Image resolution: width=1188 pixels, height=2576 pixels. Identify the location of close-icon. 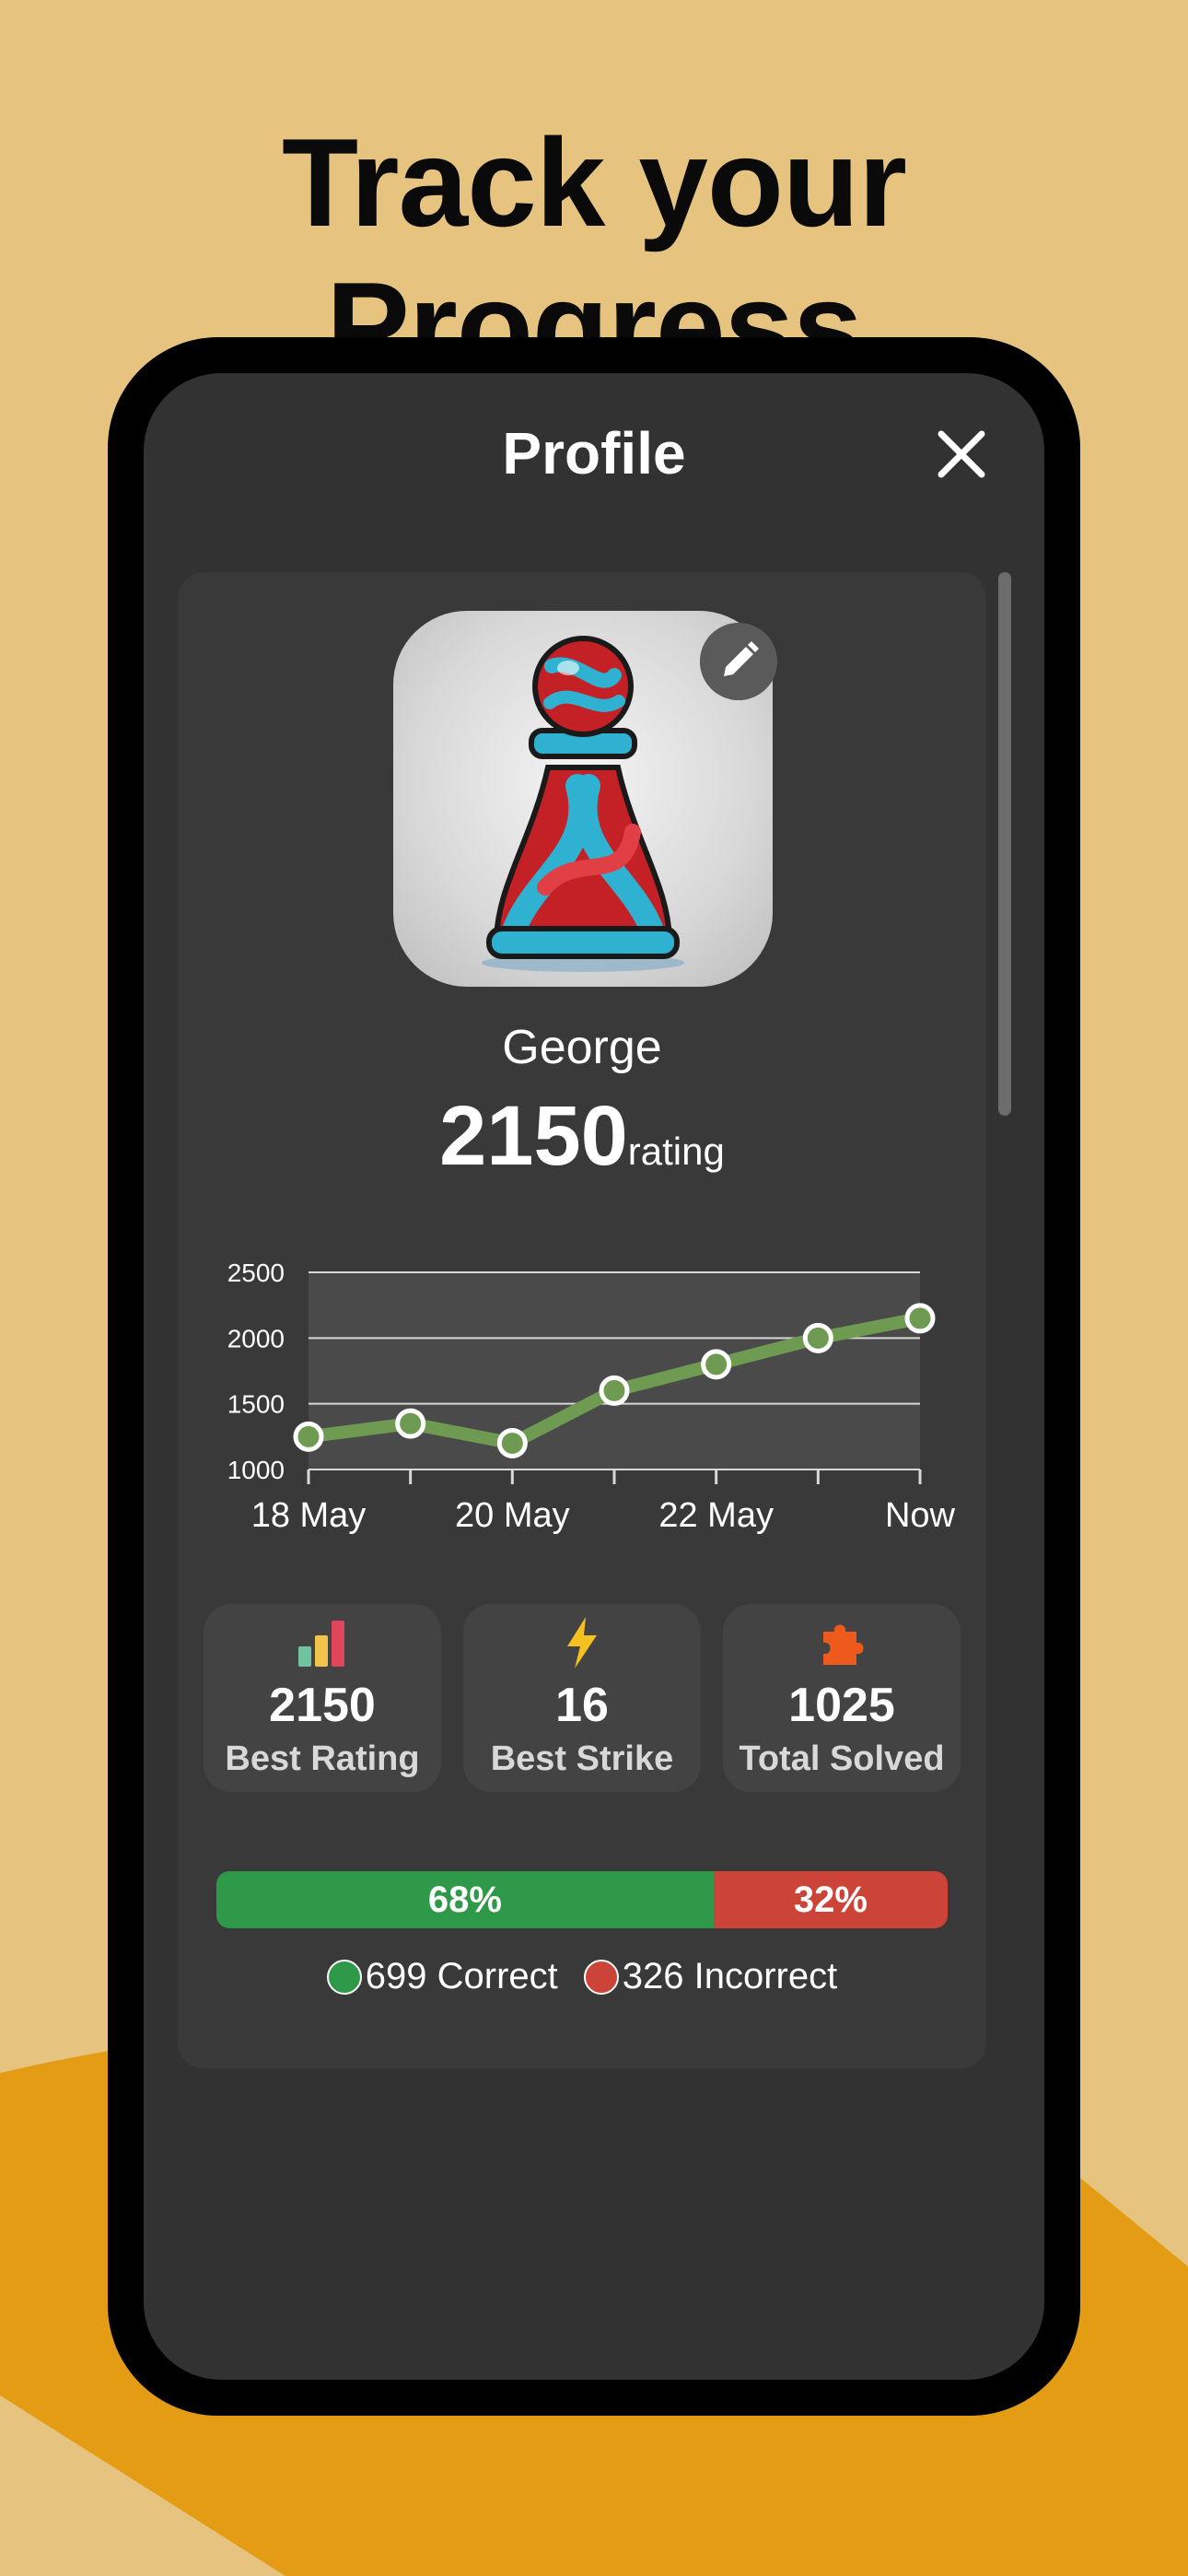
(961, 454).